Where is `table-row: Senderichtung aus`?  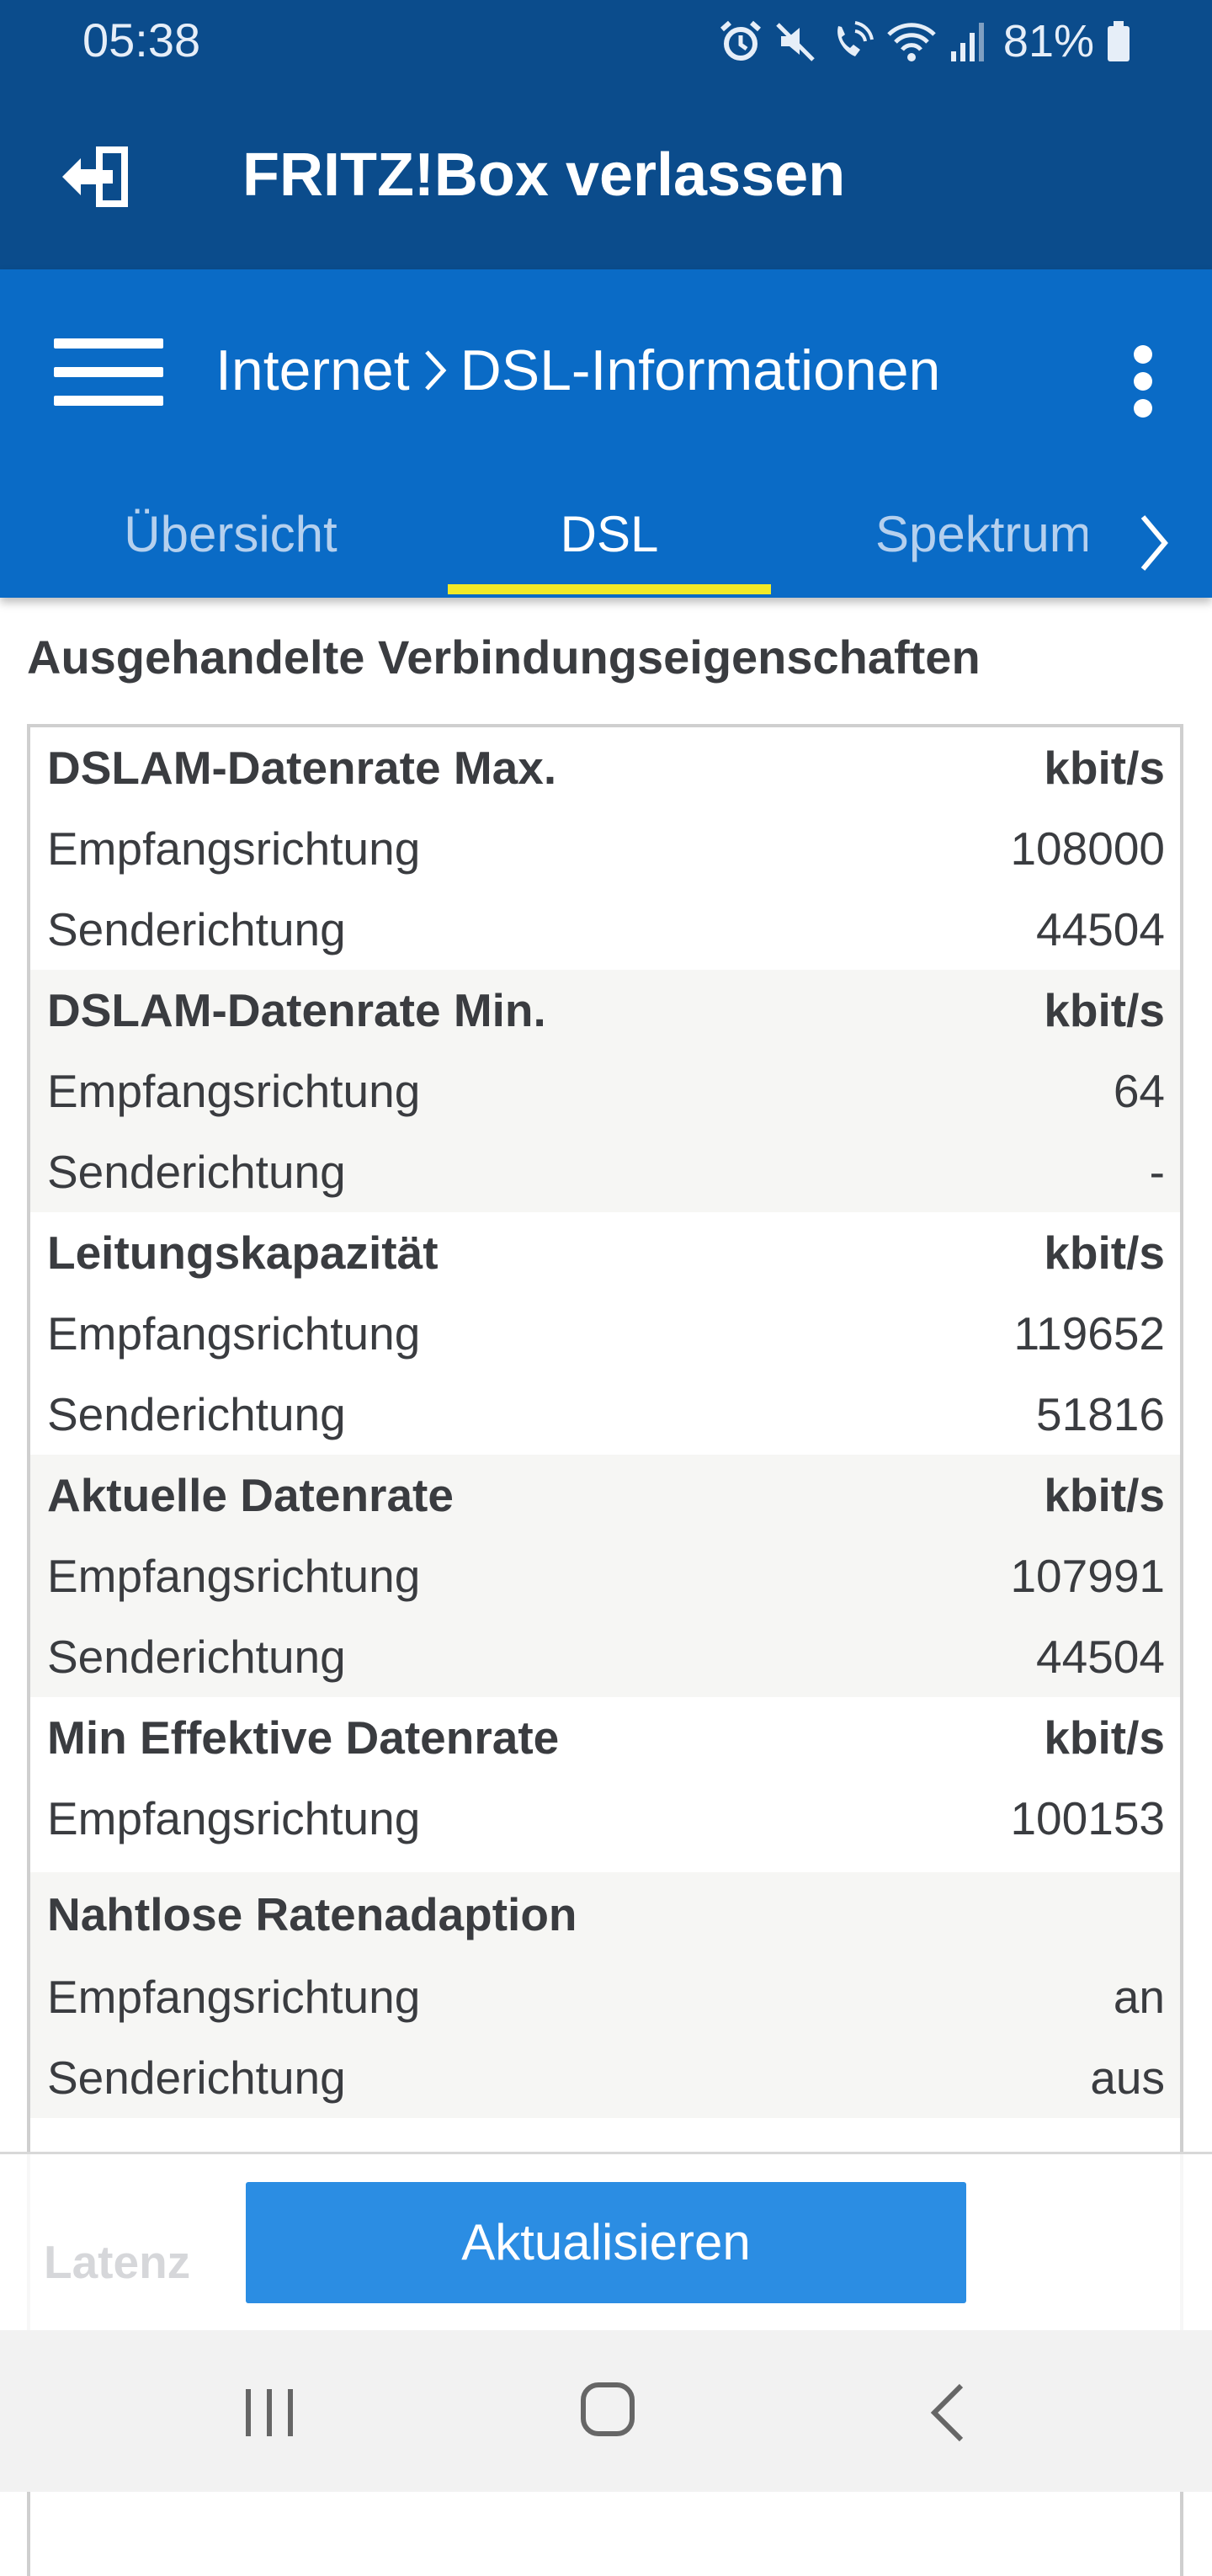
table-row: Senderichtung aus is located at coordinates (605, 2077).